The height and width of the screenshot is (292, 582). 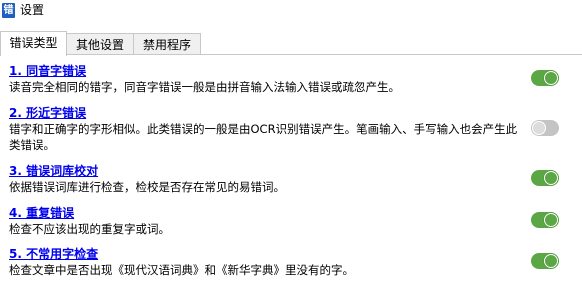 I want to click on tab-other-settings: 其他设置, so click(x=100, y=44).